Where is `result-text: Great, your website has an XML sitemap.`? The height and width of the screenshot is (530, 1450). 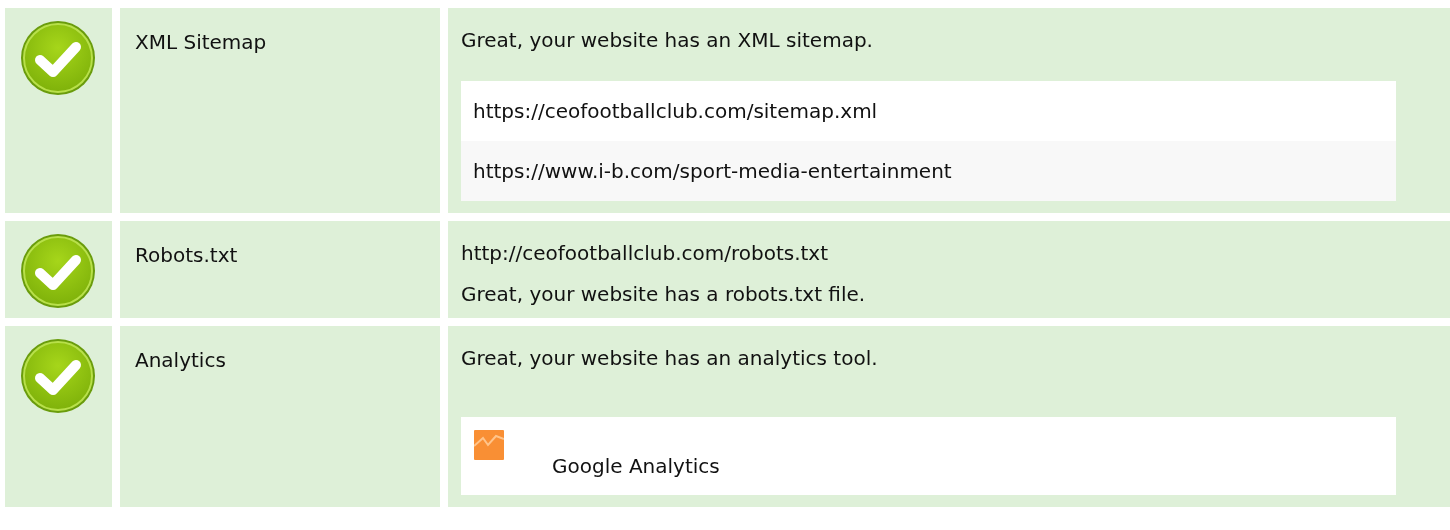
result-text: Great, your website has an XML sitemap. is located at coordinates (667, 40).